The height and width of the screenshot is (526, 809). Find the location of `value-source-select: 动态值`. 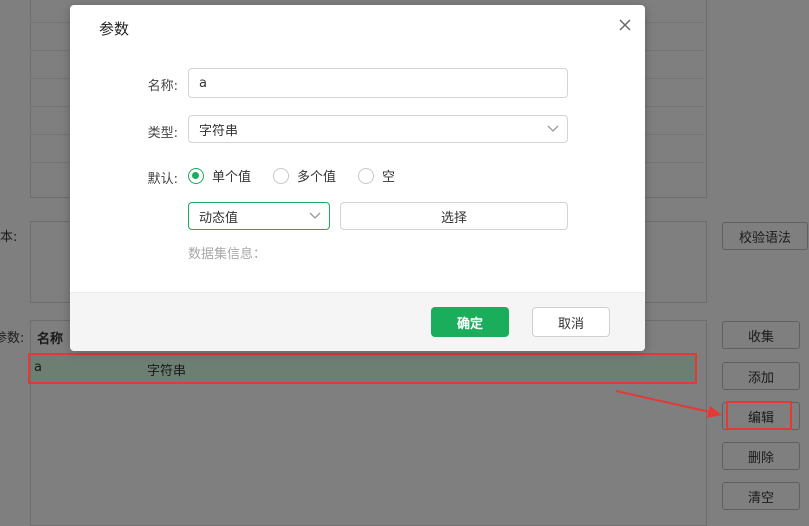

value-source-select: 动态值 is located at coordinates (259, 216).